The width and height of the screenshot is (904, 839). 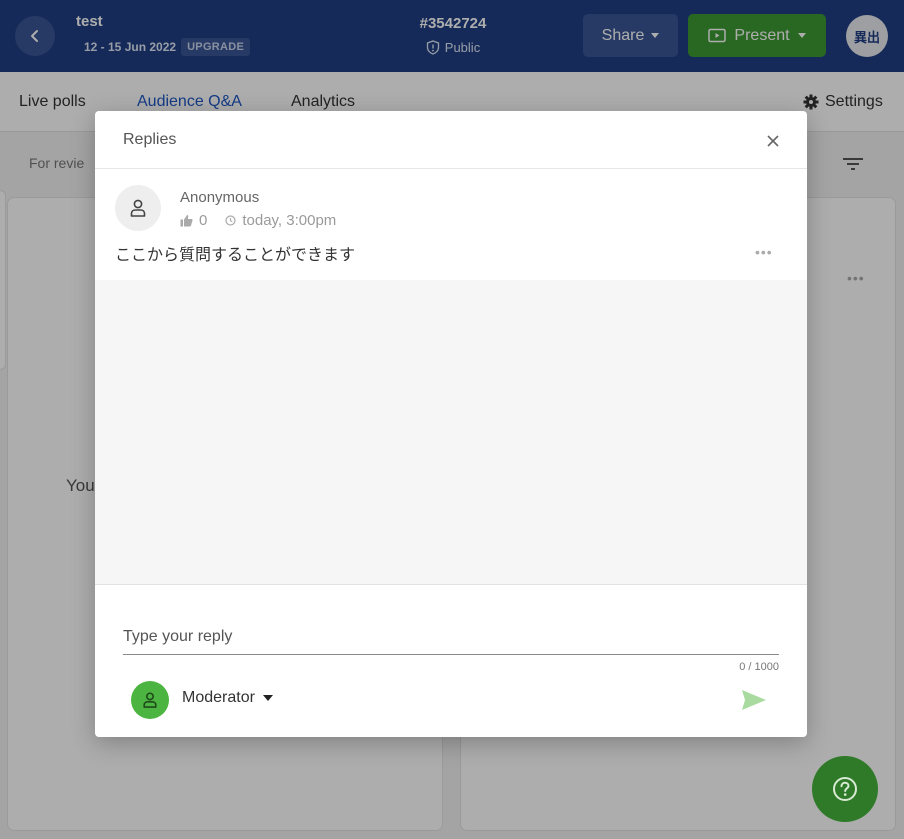 I want to click on avatar, so click(x=138, y=208).